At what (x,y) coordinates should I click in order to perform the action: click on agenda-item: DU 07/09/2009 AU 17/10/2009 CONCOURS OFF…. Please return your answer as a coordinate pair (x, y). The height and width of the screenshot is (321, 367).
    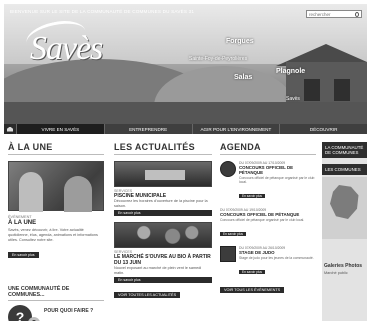
    Looking at the image, I should click on (268, 181).